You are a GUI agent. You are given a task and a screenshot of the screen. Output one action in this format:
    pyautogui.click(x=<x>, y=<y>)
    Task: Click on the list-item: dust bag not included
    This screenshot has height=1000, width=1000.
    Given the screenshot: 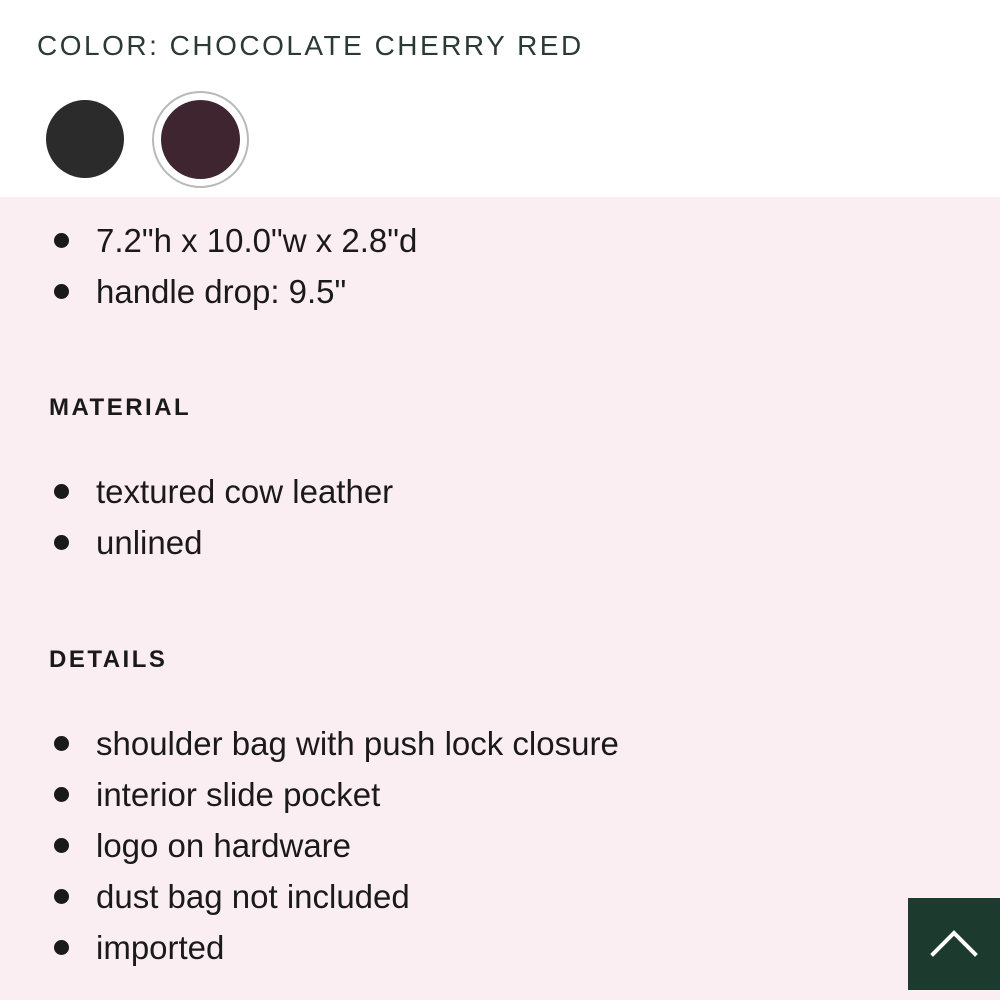 What is the action you would take?
    pyautogui.click(x=309, y=896)
    